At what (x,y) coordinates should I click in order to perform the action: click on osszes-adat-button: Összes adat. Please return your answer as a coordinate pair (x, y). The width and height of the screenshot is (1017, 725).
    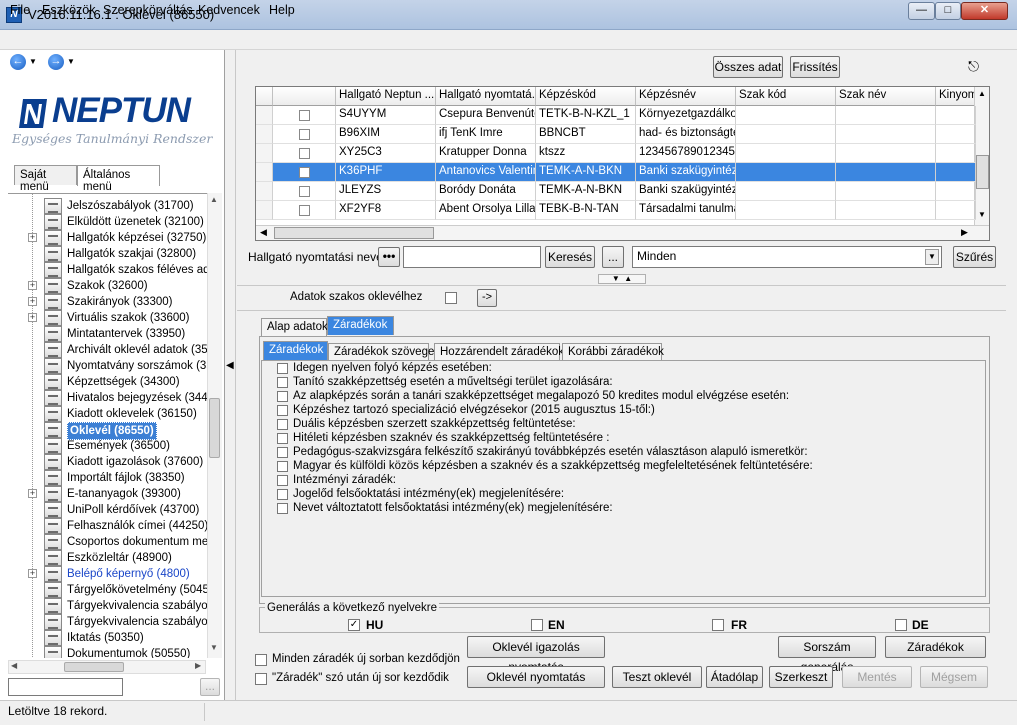
    Looking at the image, I should click on (748, 67).